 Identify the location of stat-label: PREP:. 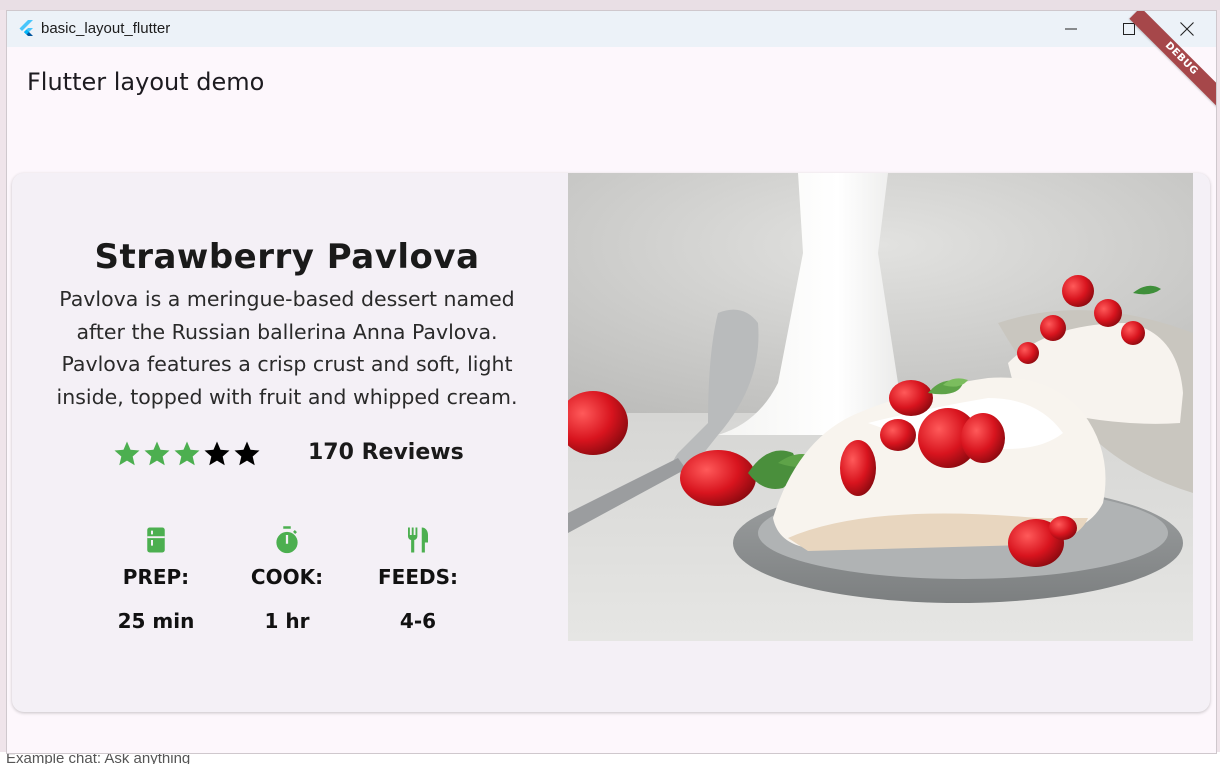
(156, 577).